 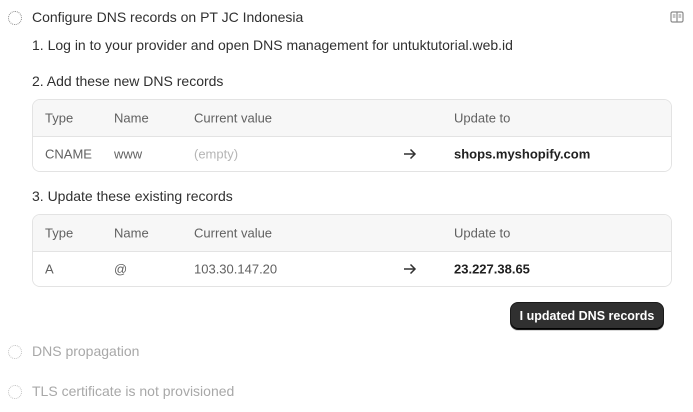 What do you see at coordinates (352, 269) in the screenshot?
I see `table-row: A @ 103.30.147.20 23.227.38.65` at bounding box center [352, 269].